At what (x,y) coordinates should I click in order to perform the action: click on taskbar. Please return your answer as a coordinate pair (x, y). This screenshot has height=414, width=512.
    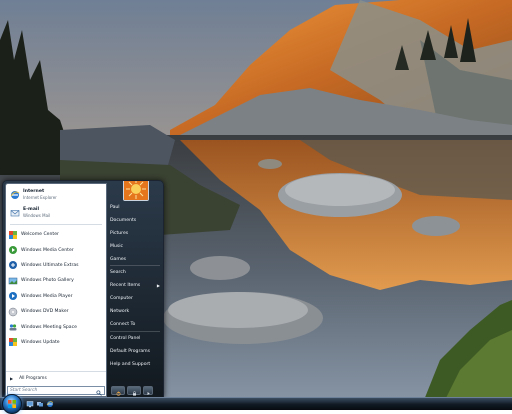
    Looking at the image, I should click on (256, 404).